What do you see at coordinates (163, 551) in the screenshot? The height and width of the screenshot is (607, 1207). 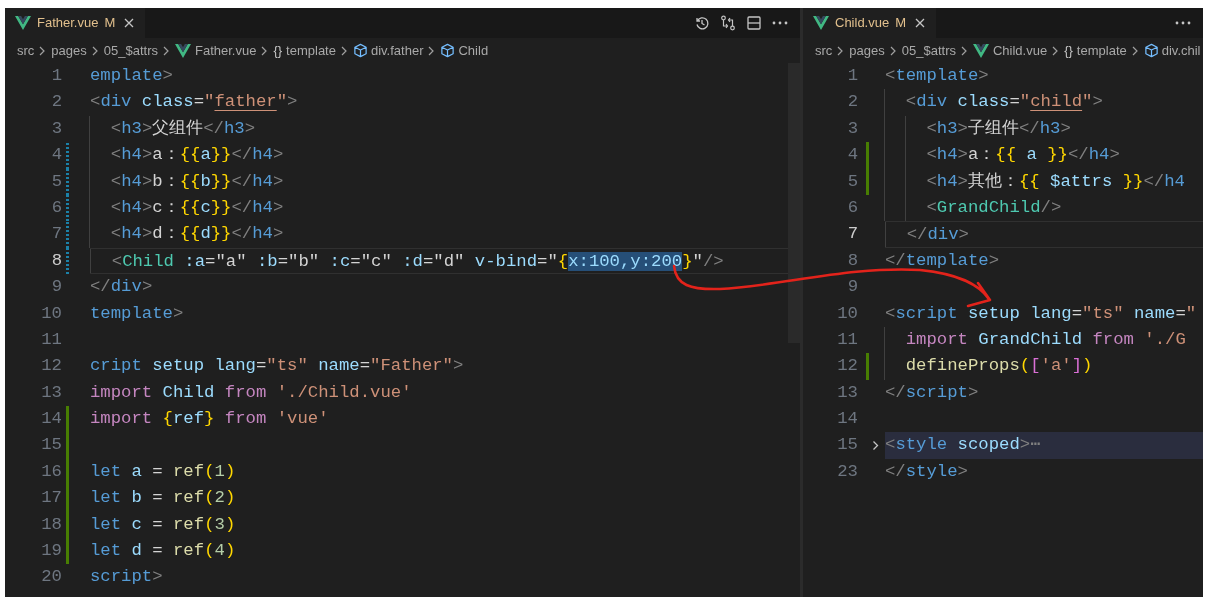 I see `code-line: let d = ref(4)` at bounding box center [163, 551].